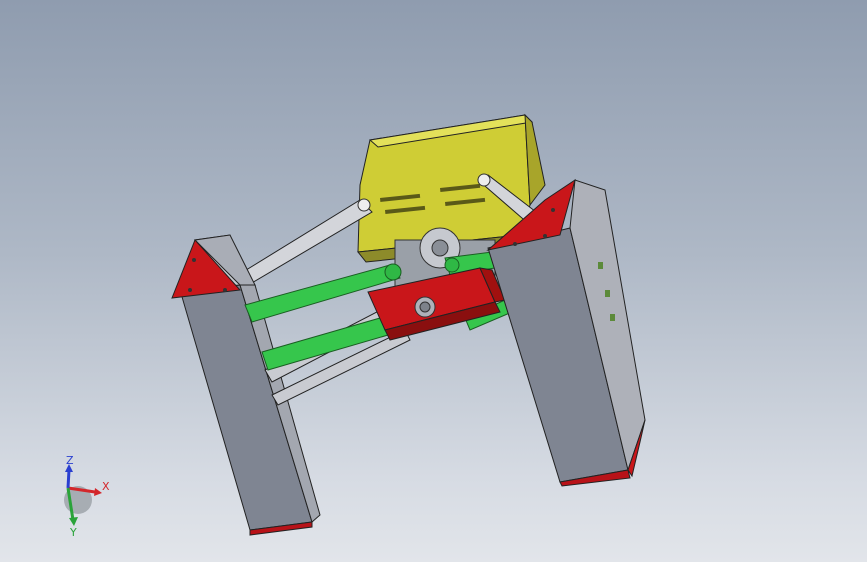 This screenshot has width=867, height=562. Describe the element at coordinates (106, 486) in the screenshot. I see `x-axis-label: X` at that location.